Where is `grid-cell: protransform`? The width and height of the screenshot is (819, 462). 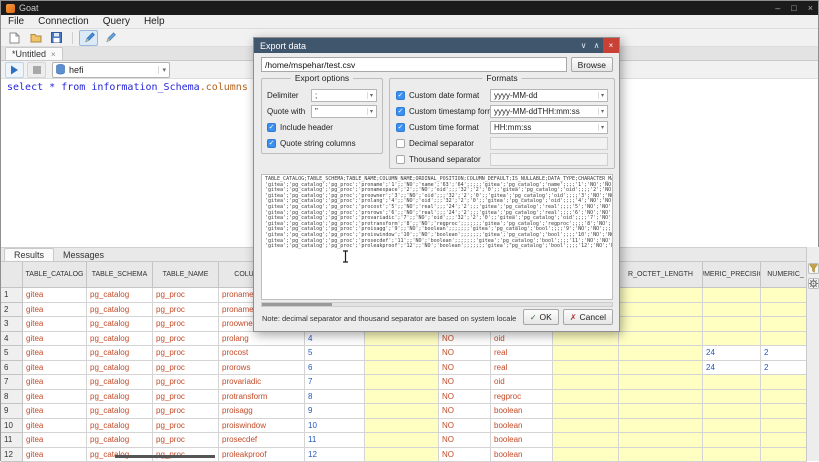
grid-cell: protransform is located at coordinates (262, 397).